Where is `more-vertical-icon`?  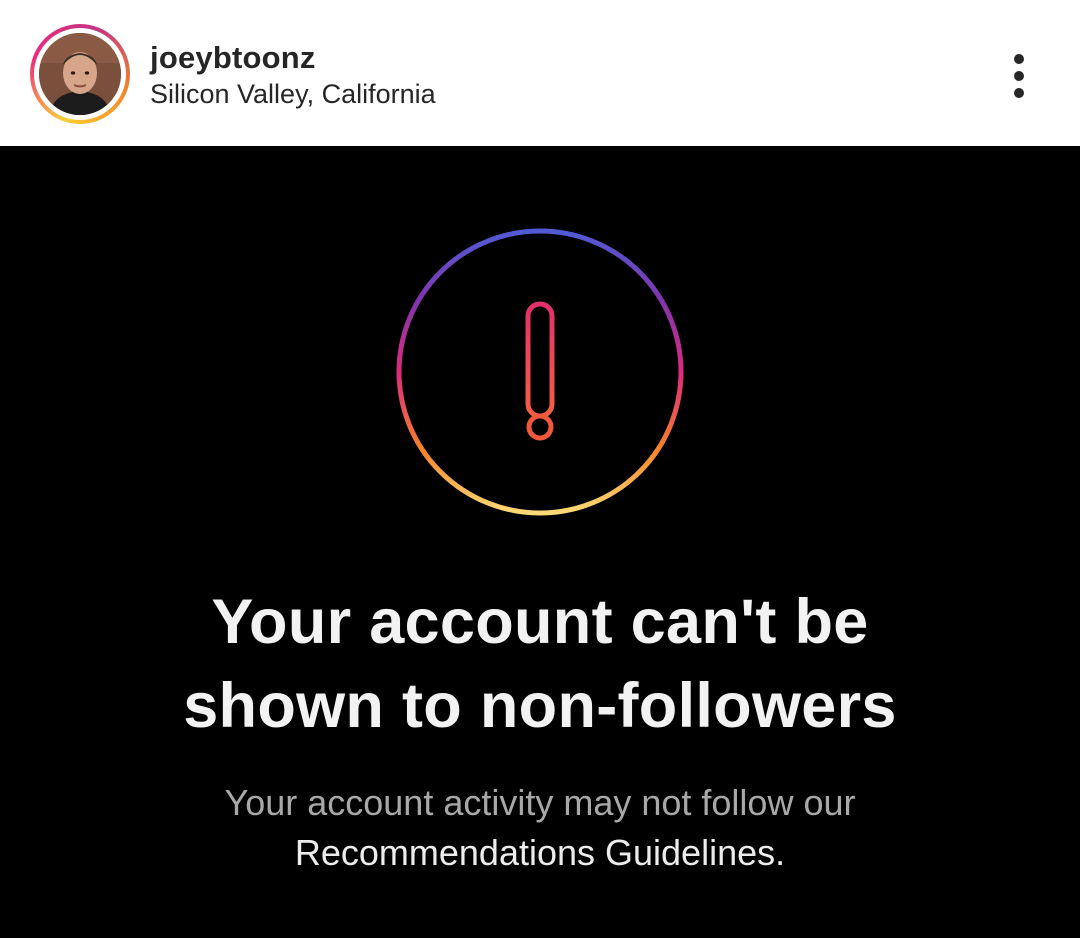
more-vertical-icon is located at coordinates (1019, 59).